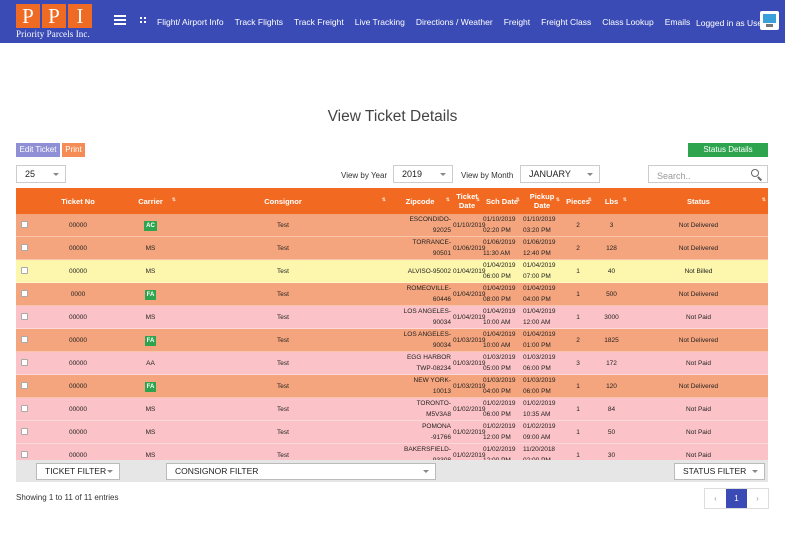  What do you see at coordinates (550, 174) in the screenshot?
I see `month-value: JANUARY` at bounding box center [550, 174].